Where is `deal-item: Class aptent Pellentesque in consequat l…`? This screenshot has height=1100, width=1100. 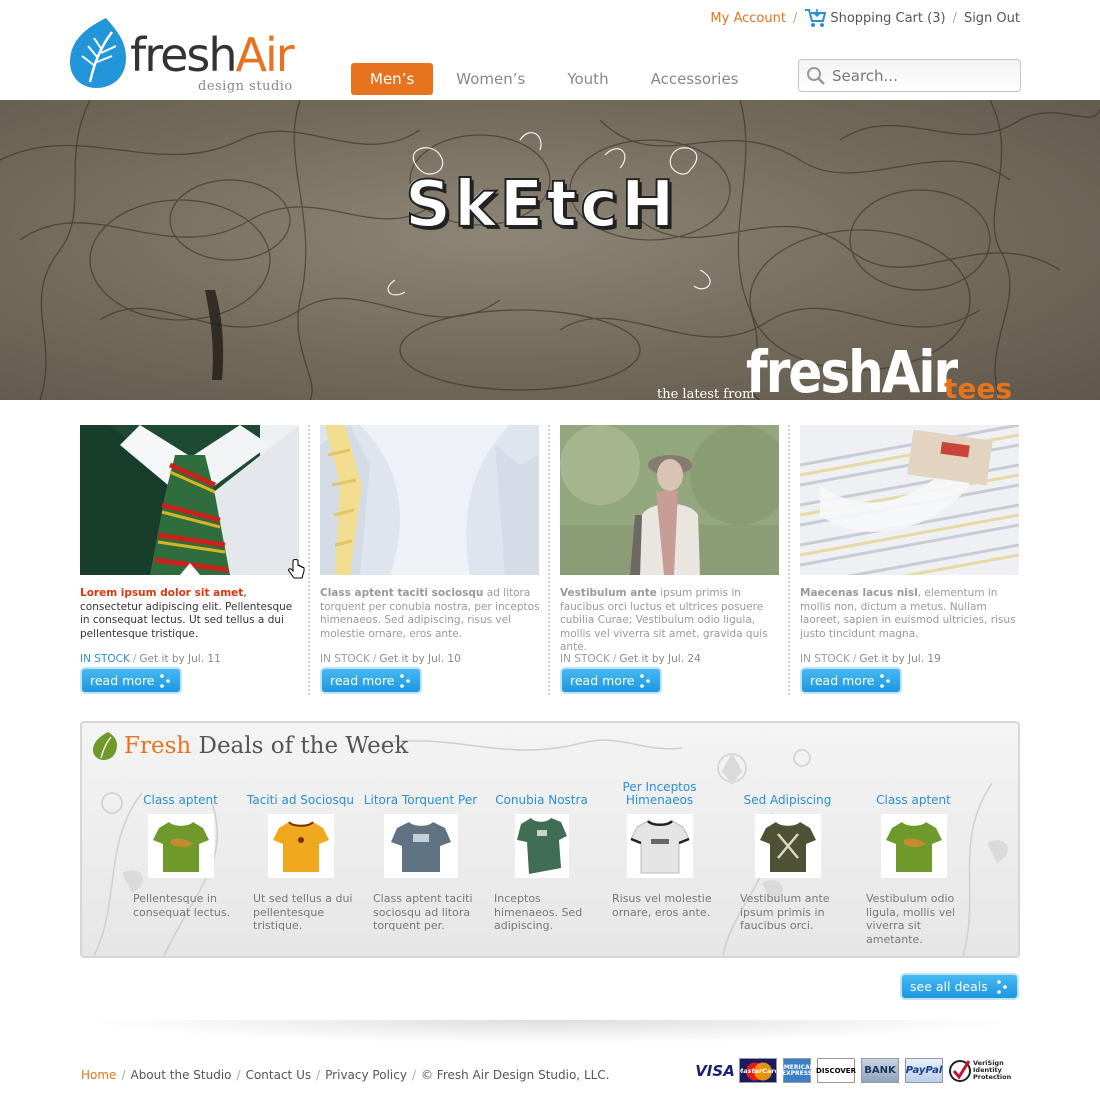 deal-item: Class aptent Pellentesque in consequat l… is located at coordinates (180, 850).